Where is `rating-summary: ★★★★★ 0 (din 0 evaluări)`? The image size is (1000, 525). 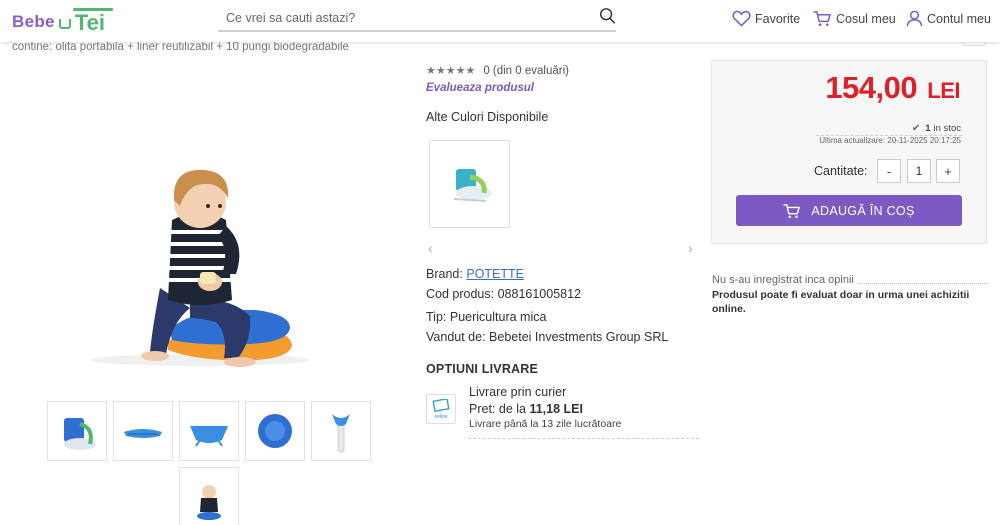
rating-summary: ★★★★★ 0 (din 0 evaluări) is located at coordinates (497, 71).